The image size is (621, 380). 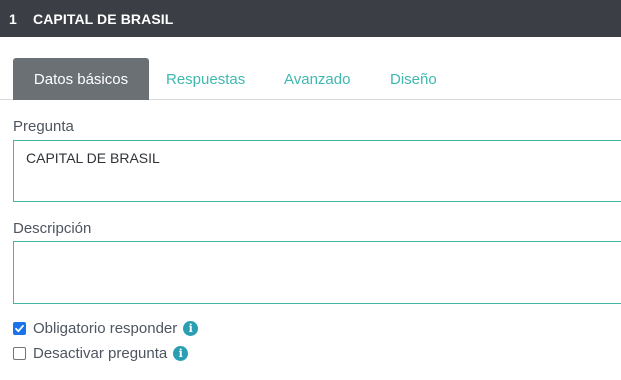 What do you see at coordinates (13, 18) in the screenshot?
I see `question-number: 1` at bounding box center [13, 18].